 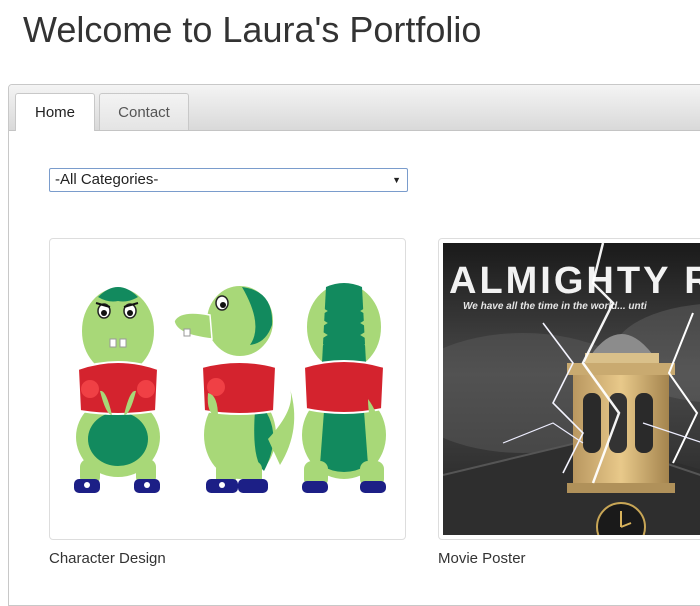 I want to click on tab-contact: Contact, so click(x=144, y=111).